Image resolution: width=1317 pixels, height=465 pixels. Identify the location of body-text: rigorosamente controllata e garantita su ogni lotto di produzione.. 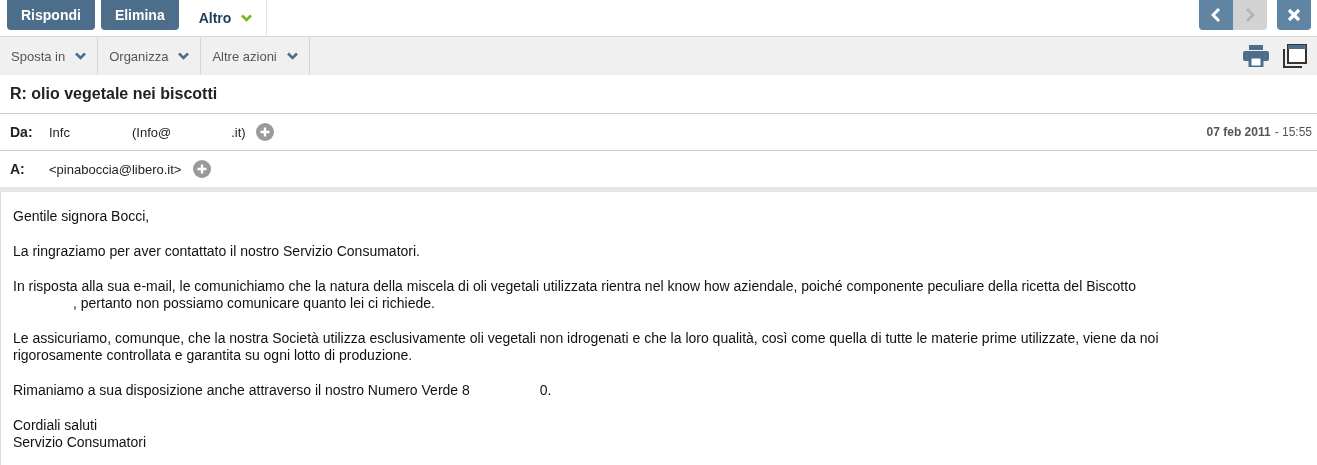
(213, 355).